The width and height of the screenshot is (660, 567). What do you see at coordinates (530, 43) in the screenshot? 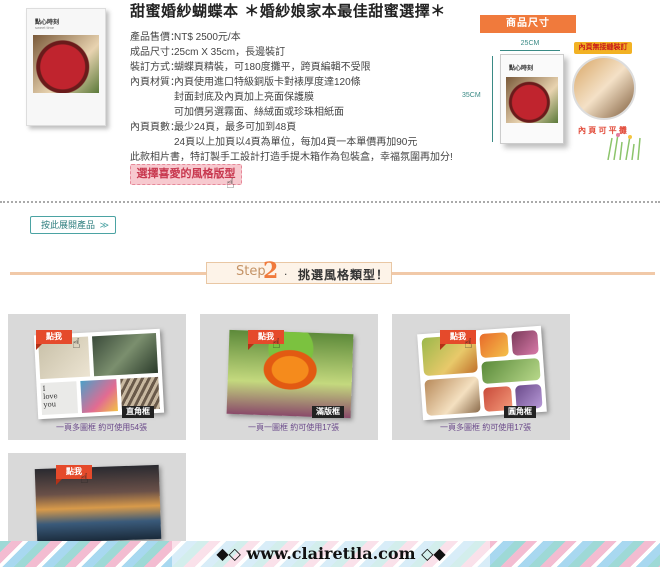
I see `width-dimension: 25CM` at bounding box center [530, 43].